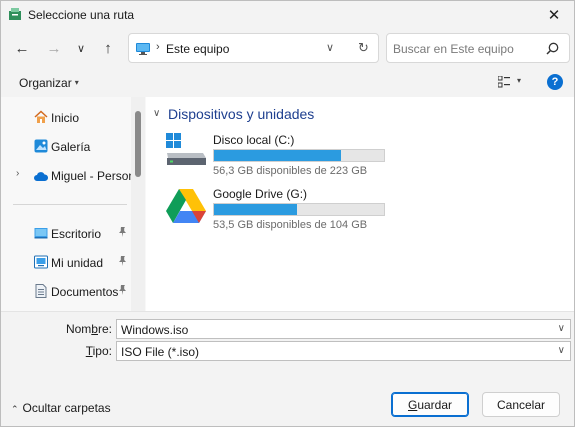  Describe the element at coordinates (343, 351) in the screenshot. I see `filetype-select: ISO File (*.iso) ∨` at that location.